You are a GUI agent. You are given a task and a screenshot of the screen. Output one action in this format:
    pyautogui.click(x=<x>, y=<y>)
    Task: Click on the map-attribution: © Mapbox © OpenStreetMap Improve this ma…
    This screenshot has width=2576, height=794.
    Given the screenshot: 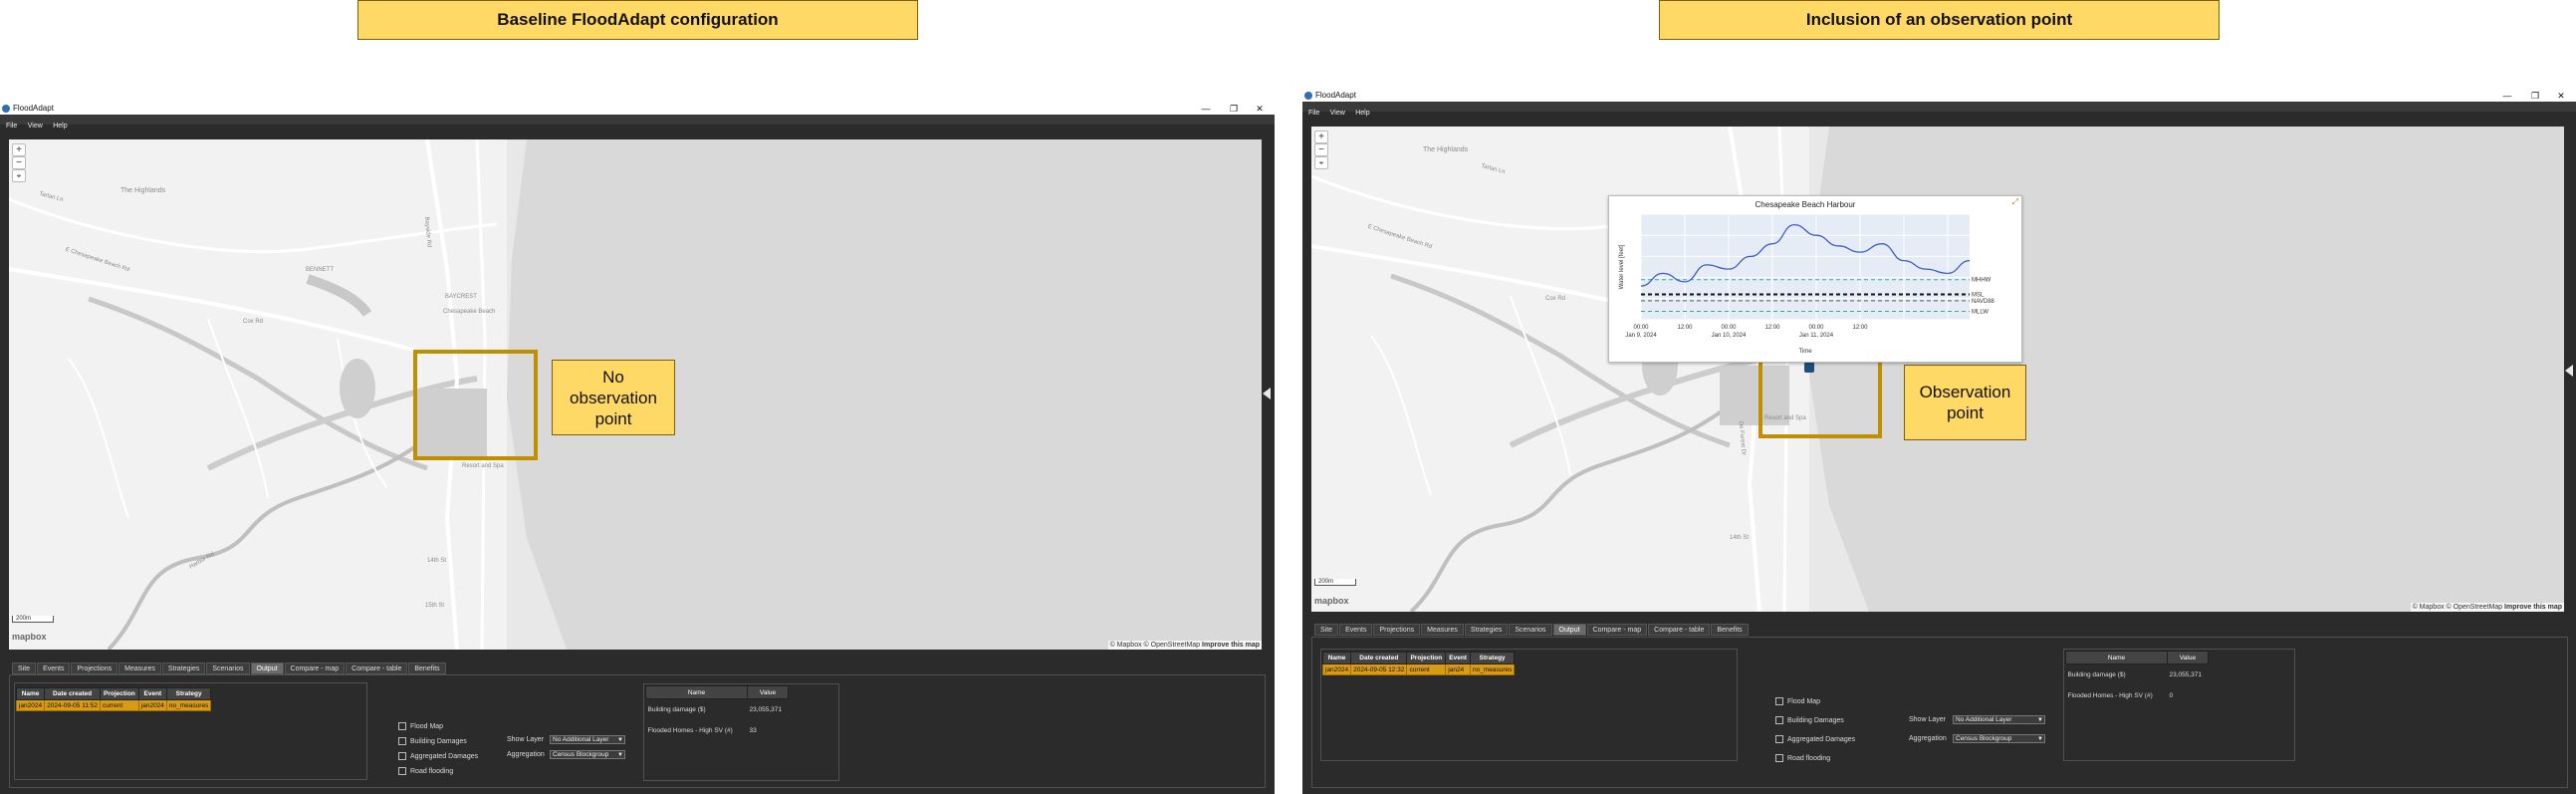 What is the action you would take?
    pyautogui.click(x=1184, y=646)
    